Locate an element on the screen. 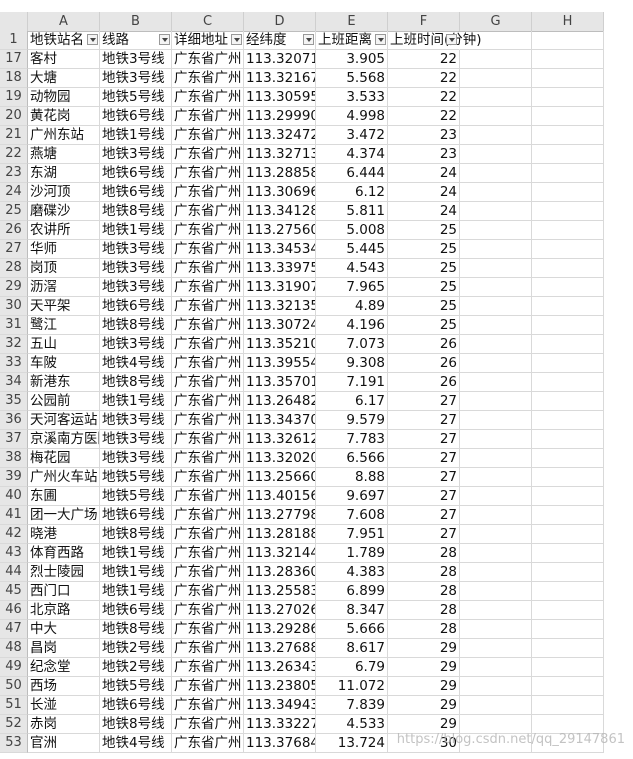 The width and height of the screenshot is (633, 759). header-cell-station: 地铁站名 is located at coordinates (64, 40).